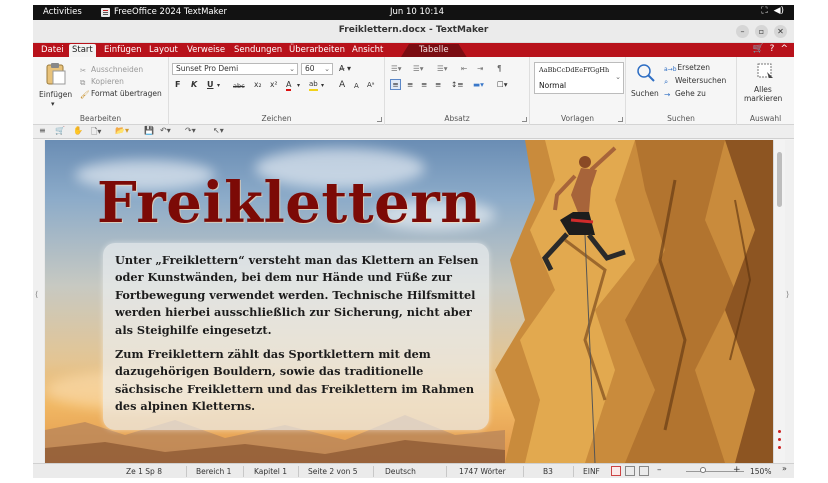 Image resolution: width=828 pixels, height=483 pixels. I want to click on status-more-icon: », so click(784, 468).